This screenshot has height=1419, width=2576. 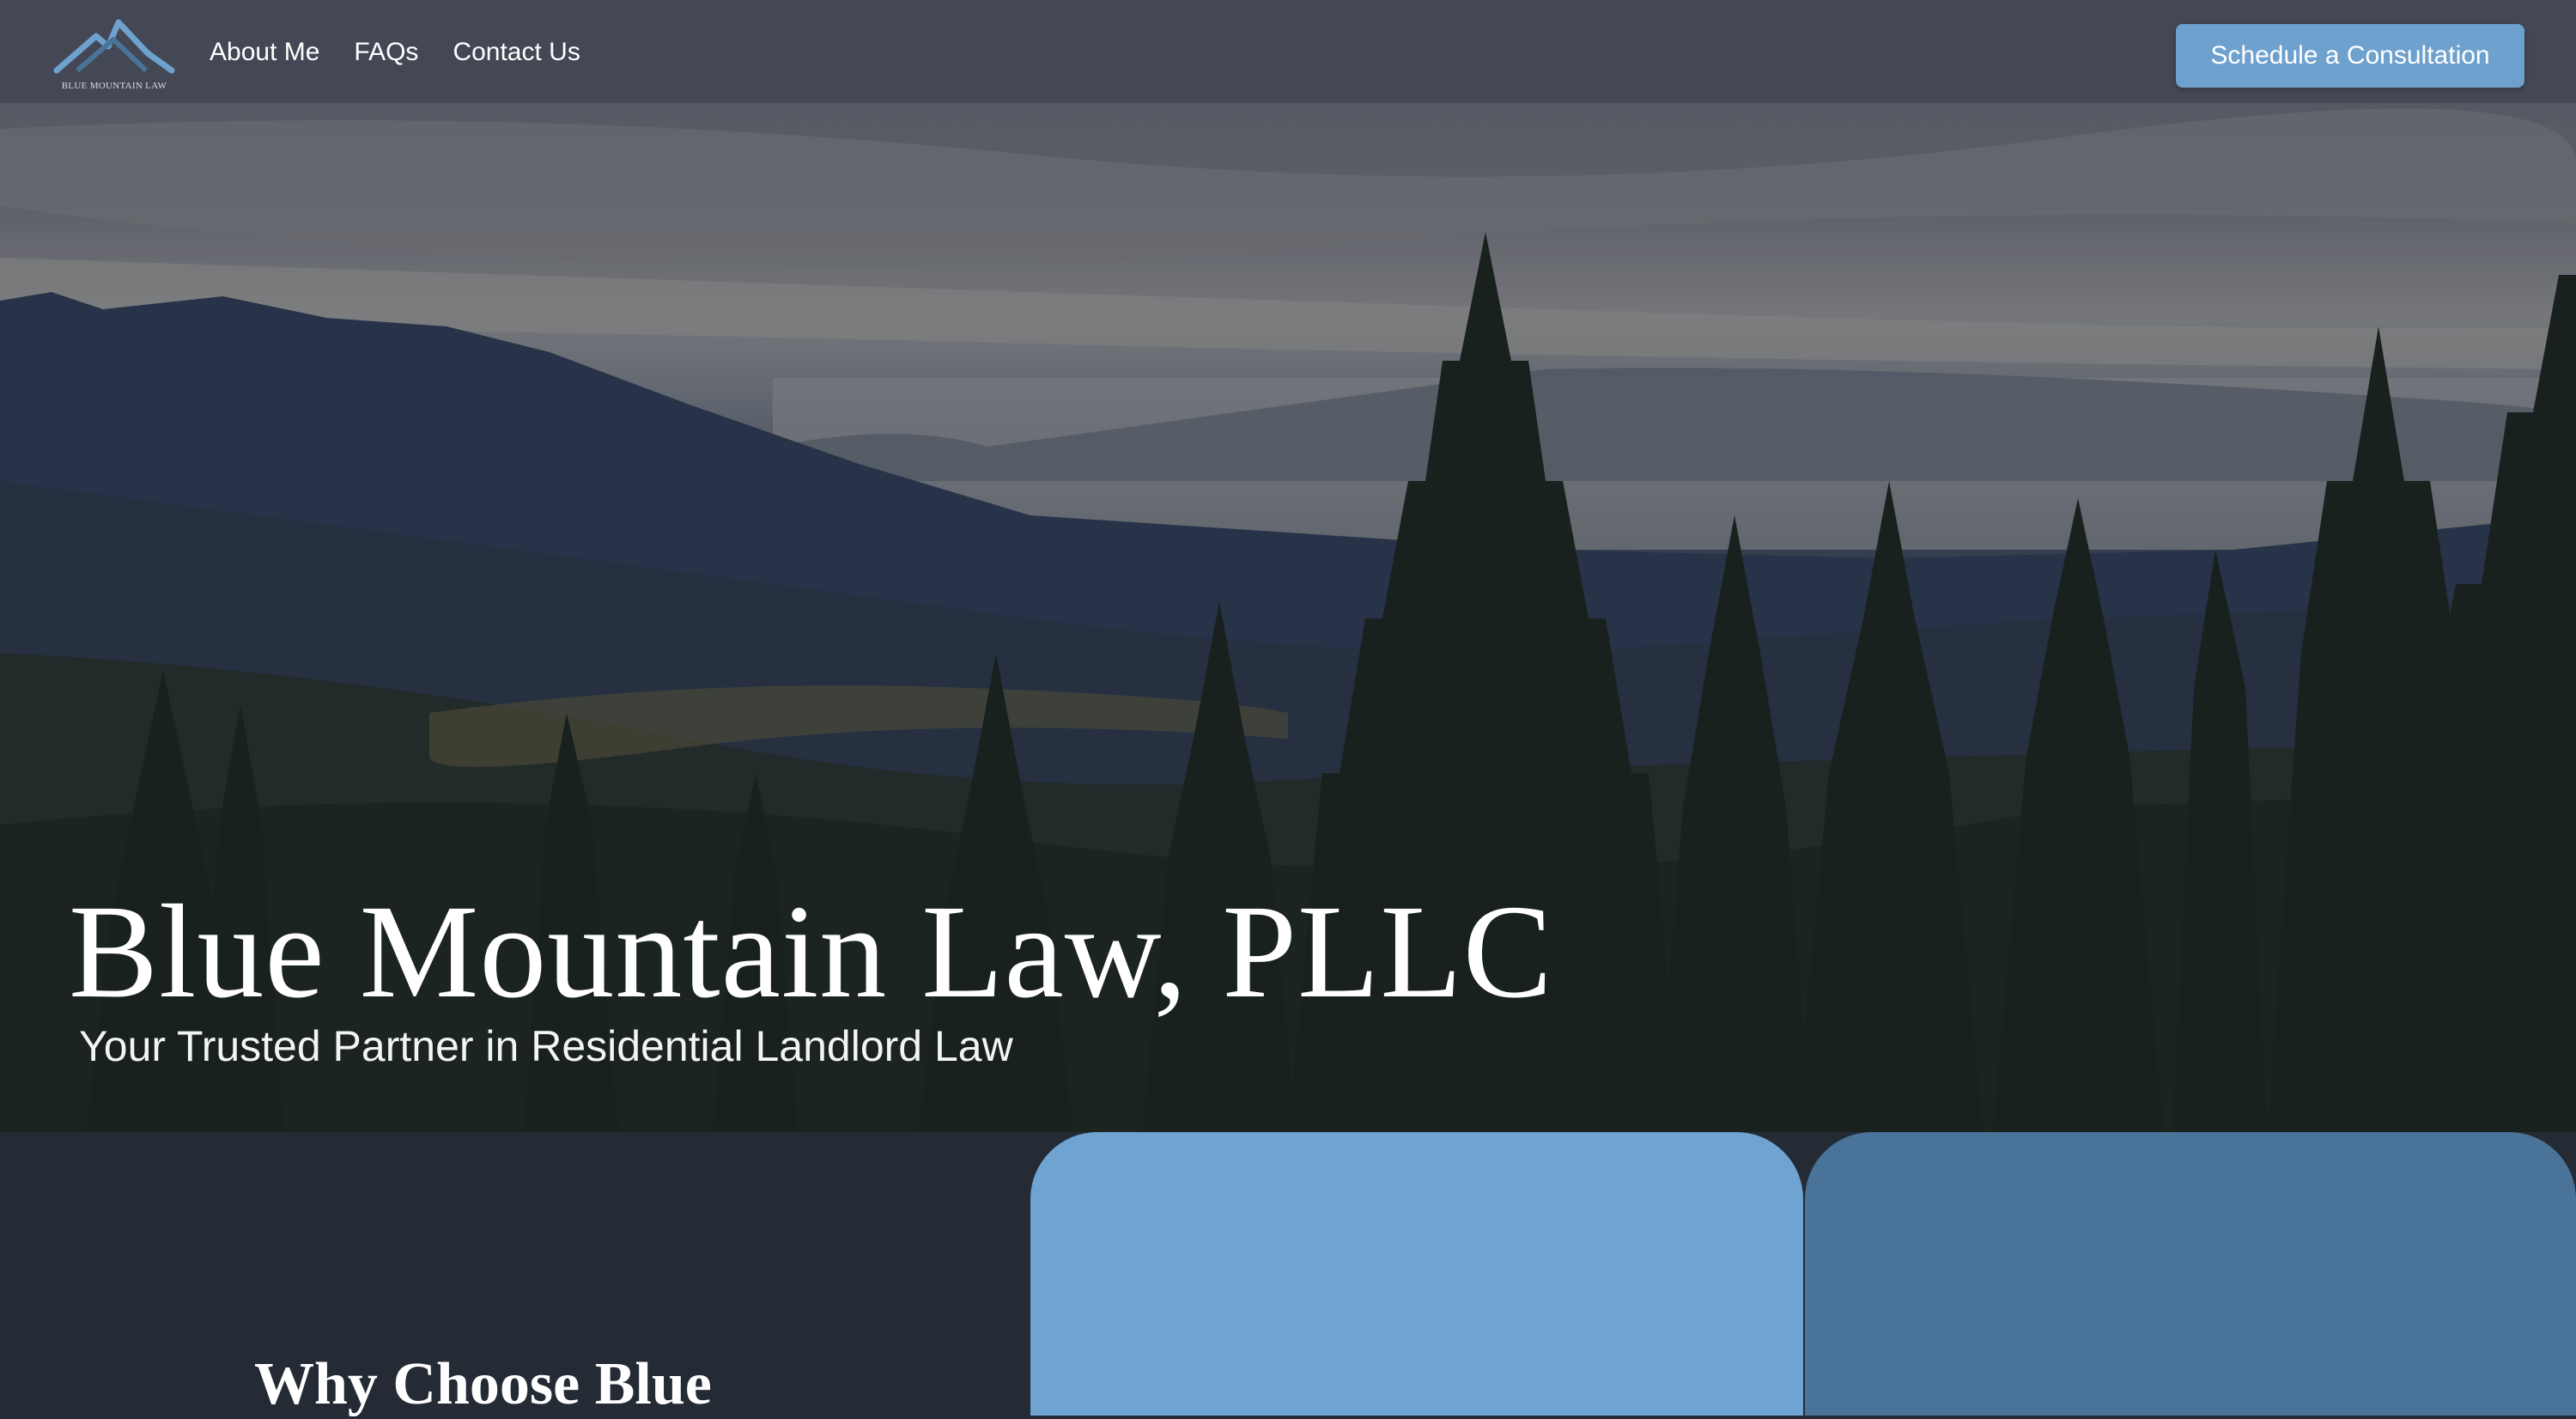 I want to click on feature-card-dark, so click(x=2190, y=1274).